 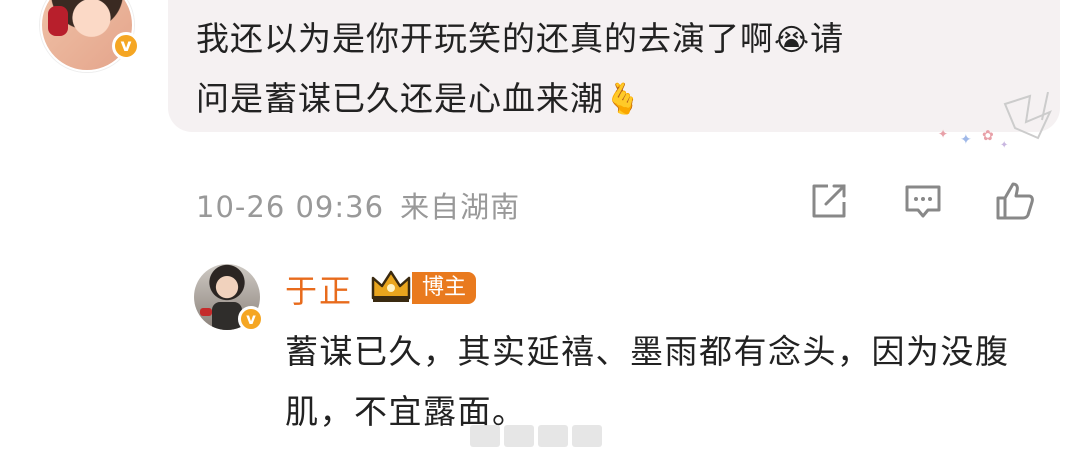 I want to click on blogger-badge: 博主, so click(x=444, y=288).